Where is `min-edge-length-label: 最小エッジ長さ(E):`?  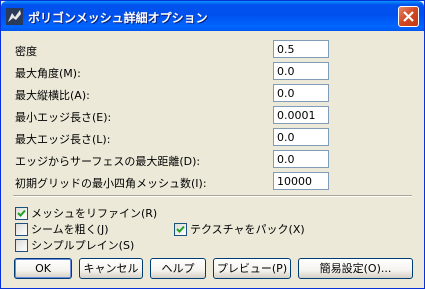 min-edge-length-label: 最小エッジ長さ(E): is located at coordinates (63, 117).